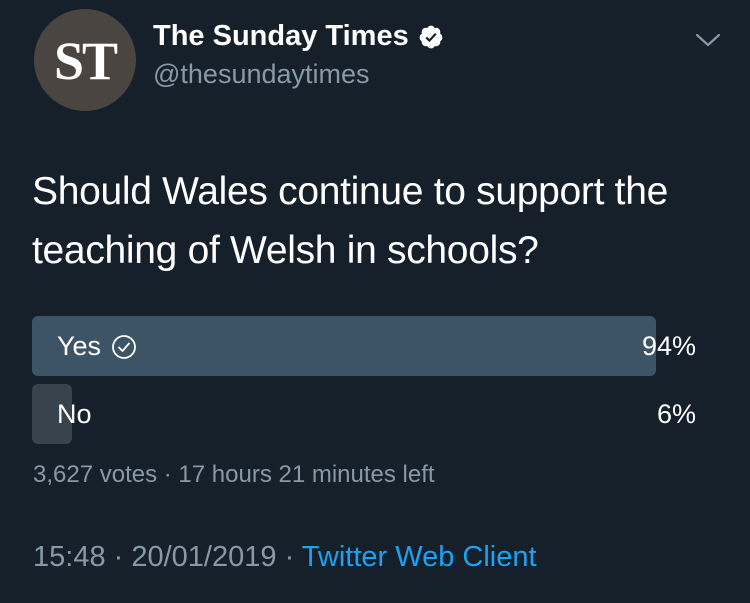 This screenshot has height=603, width=750. I want to click on poll-option-label: Yes, so click(79, 346).